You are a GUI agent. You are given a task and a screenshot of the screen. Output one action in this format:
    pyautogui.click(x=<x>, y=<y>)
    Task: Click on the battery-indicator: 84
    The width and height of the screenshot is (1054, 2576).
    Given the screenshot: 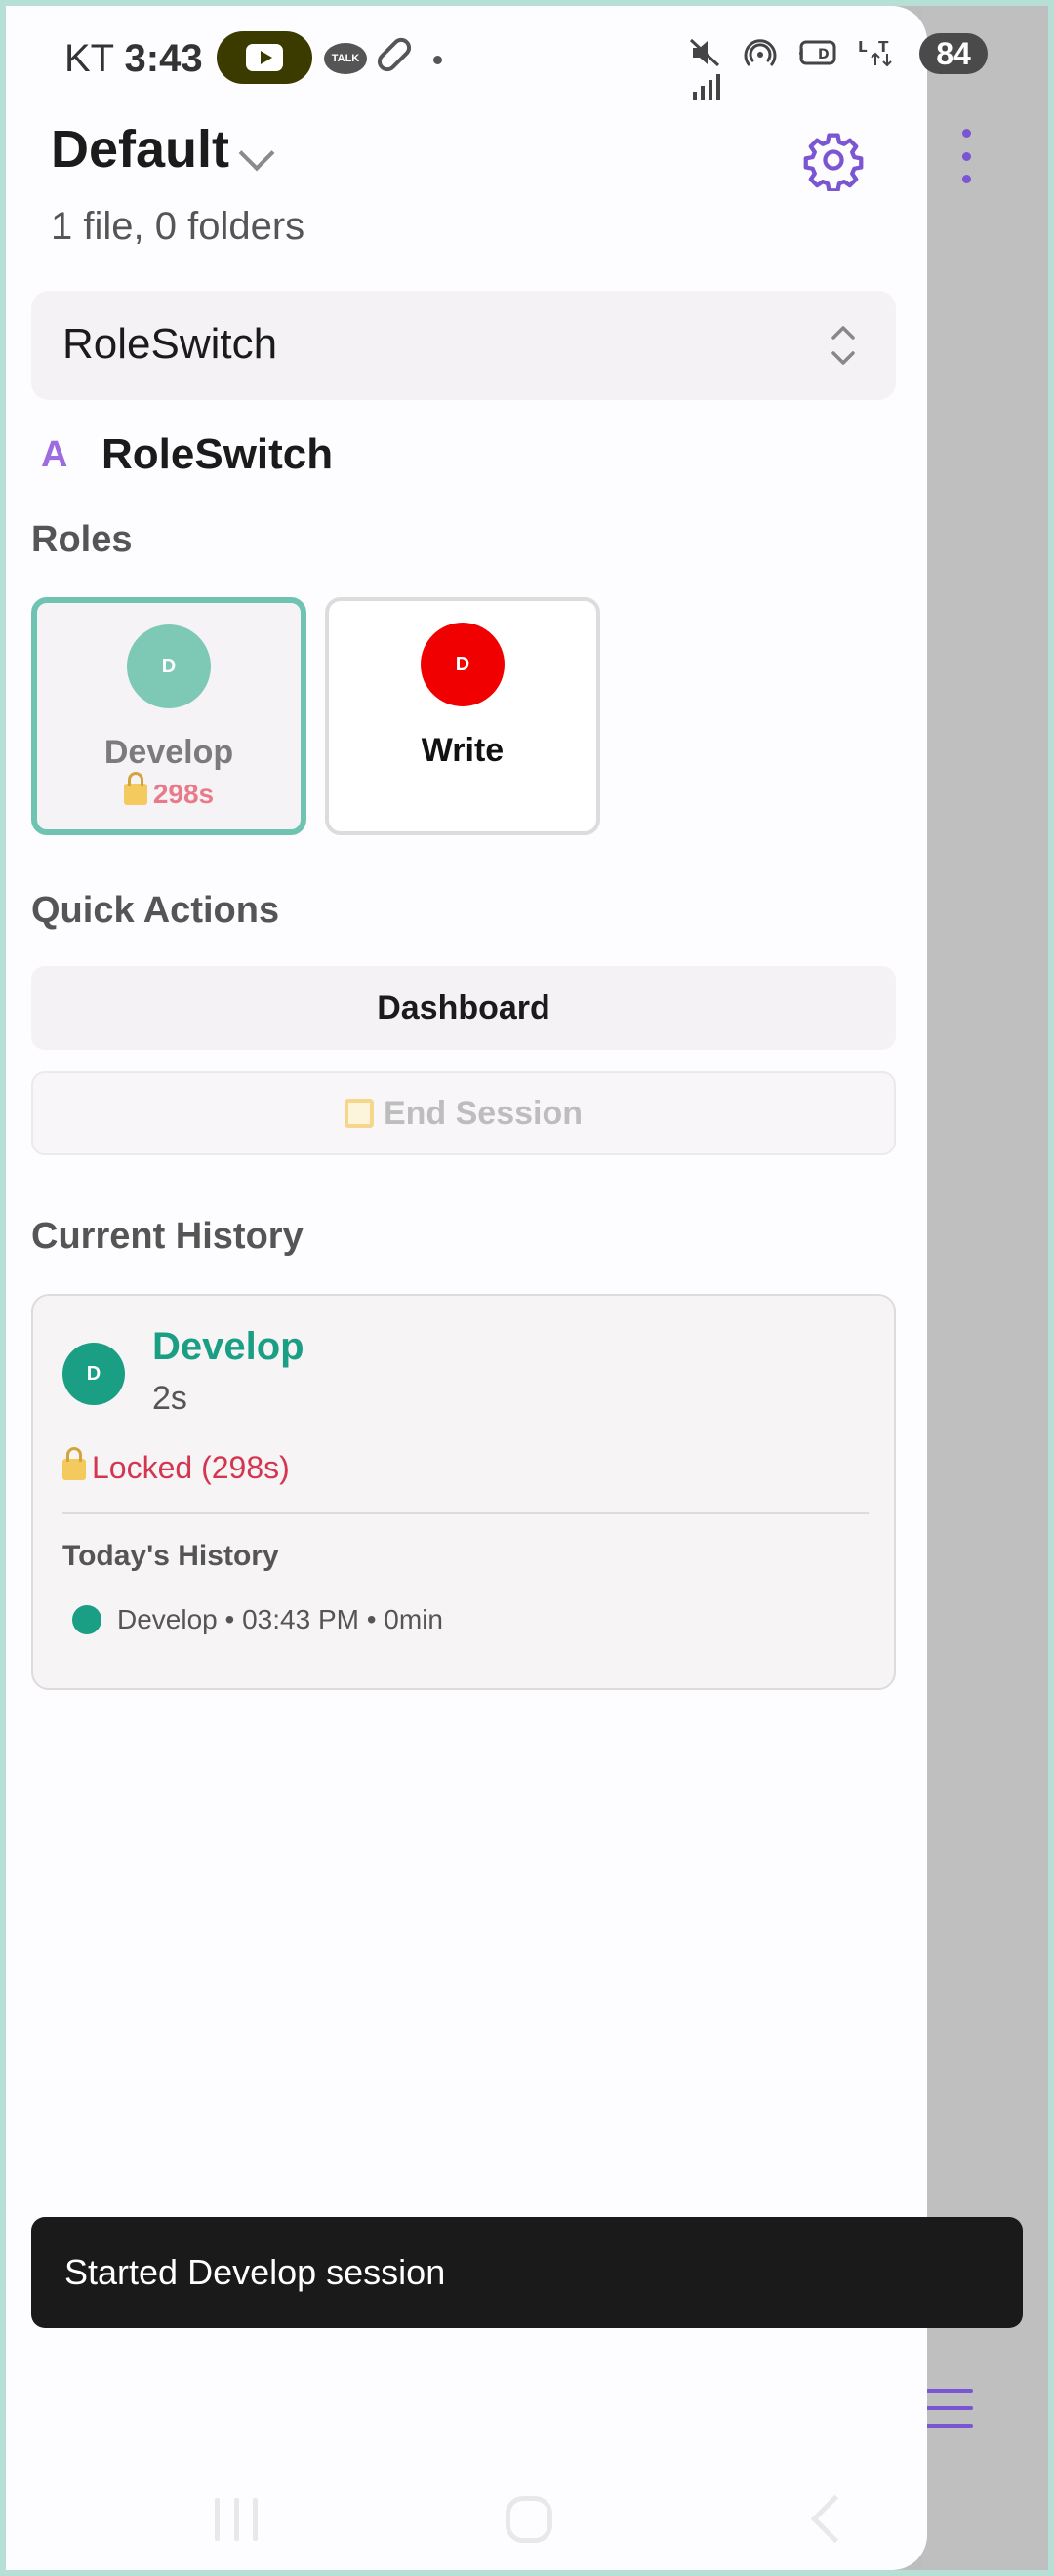 What is the action you would take?
    pyautogui.click(x=953, y=53)
    